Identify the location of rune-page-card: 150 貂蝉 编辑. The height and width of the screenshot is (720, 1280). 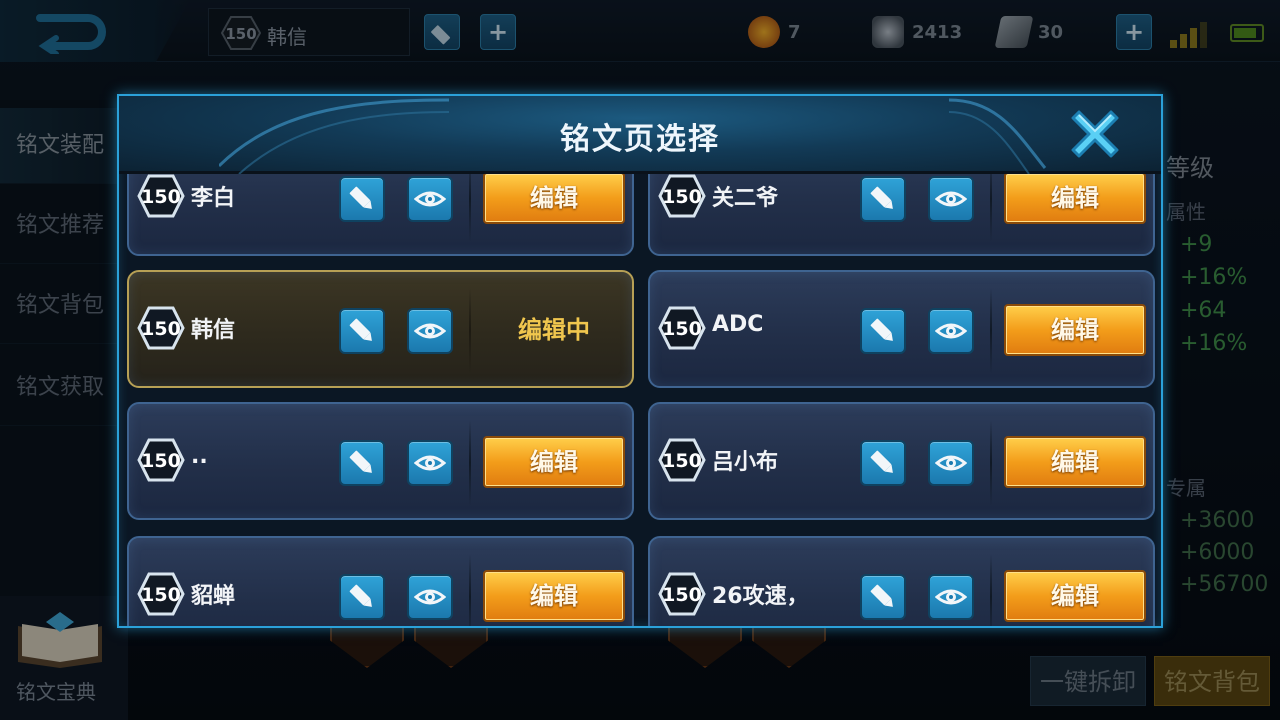
(380, 581).